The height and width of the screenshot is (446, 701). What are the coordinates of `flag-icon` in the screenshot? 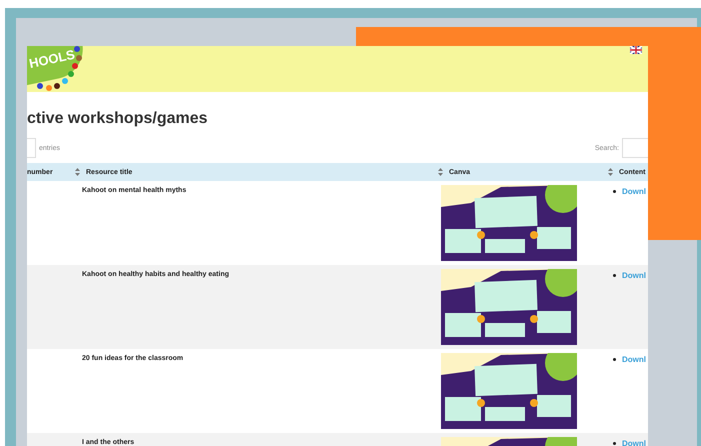 It's located at (636, 50).